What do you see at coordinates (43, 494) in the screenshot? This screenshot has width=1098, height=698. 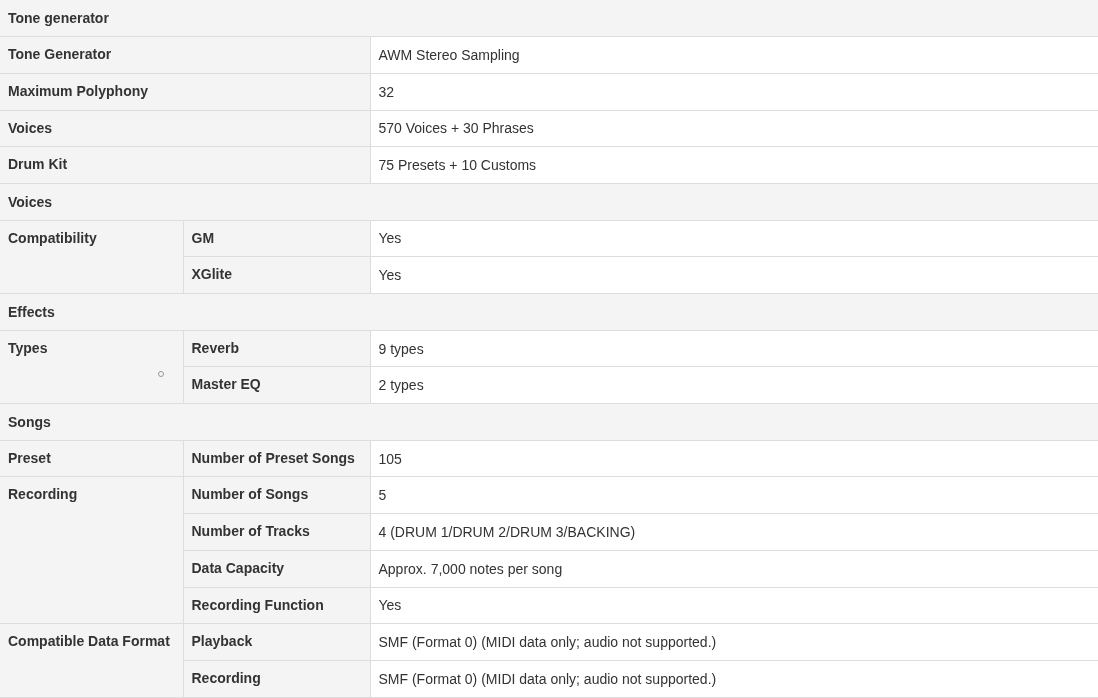 I see `spec-group-text: Recording` at bounding box center [43, 494].